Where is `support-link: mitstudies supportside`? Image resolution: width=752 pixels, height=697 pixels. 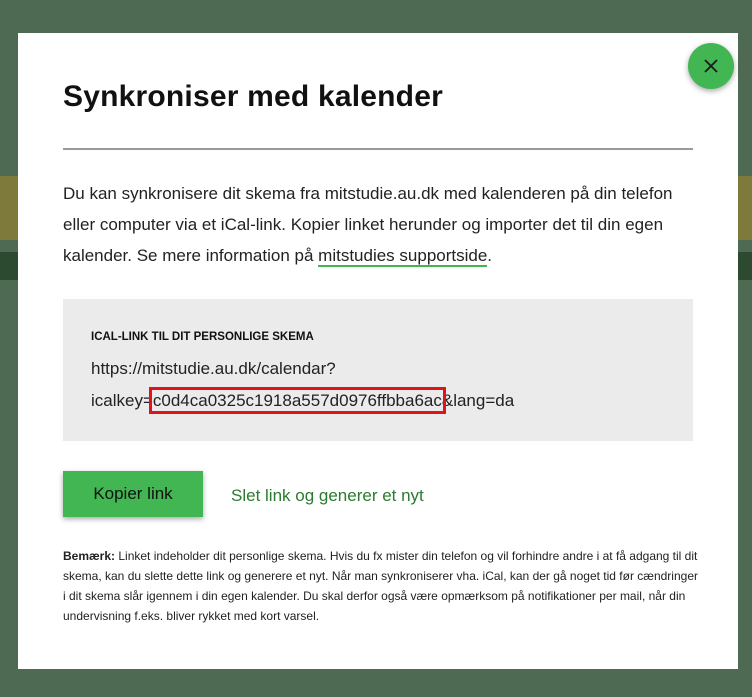
support-link: mitstudies supportside is located at coordinates (403, 256).